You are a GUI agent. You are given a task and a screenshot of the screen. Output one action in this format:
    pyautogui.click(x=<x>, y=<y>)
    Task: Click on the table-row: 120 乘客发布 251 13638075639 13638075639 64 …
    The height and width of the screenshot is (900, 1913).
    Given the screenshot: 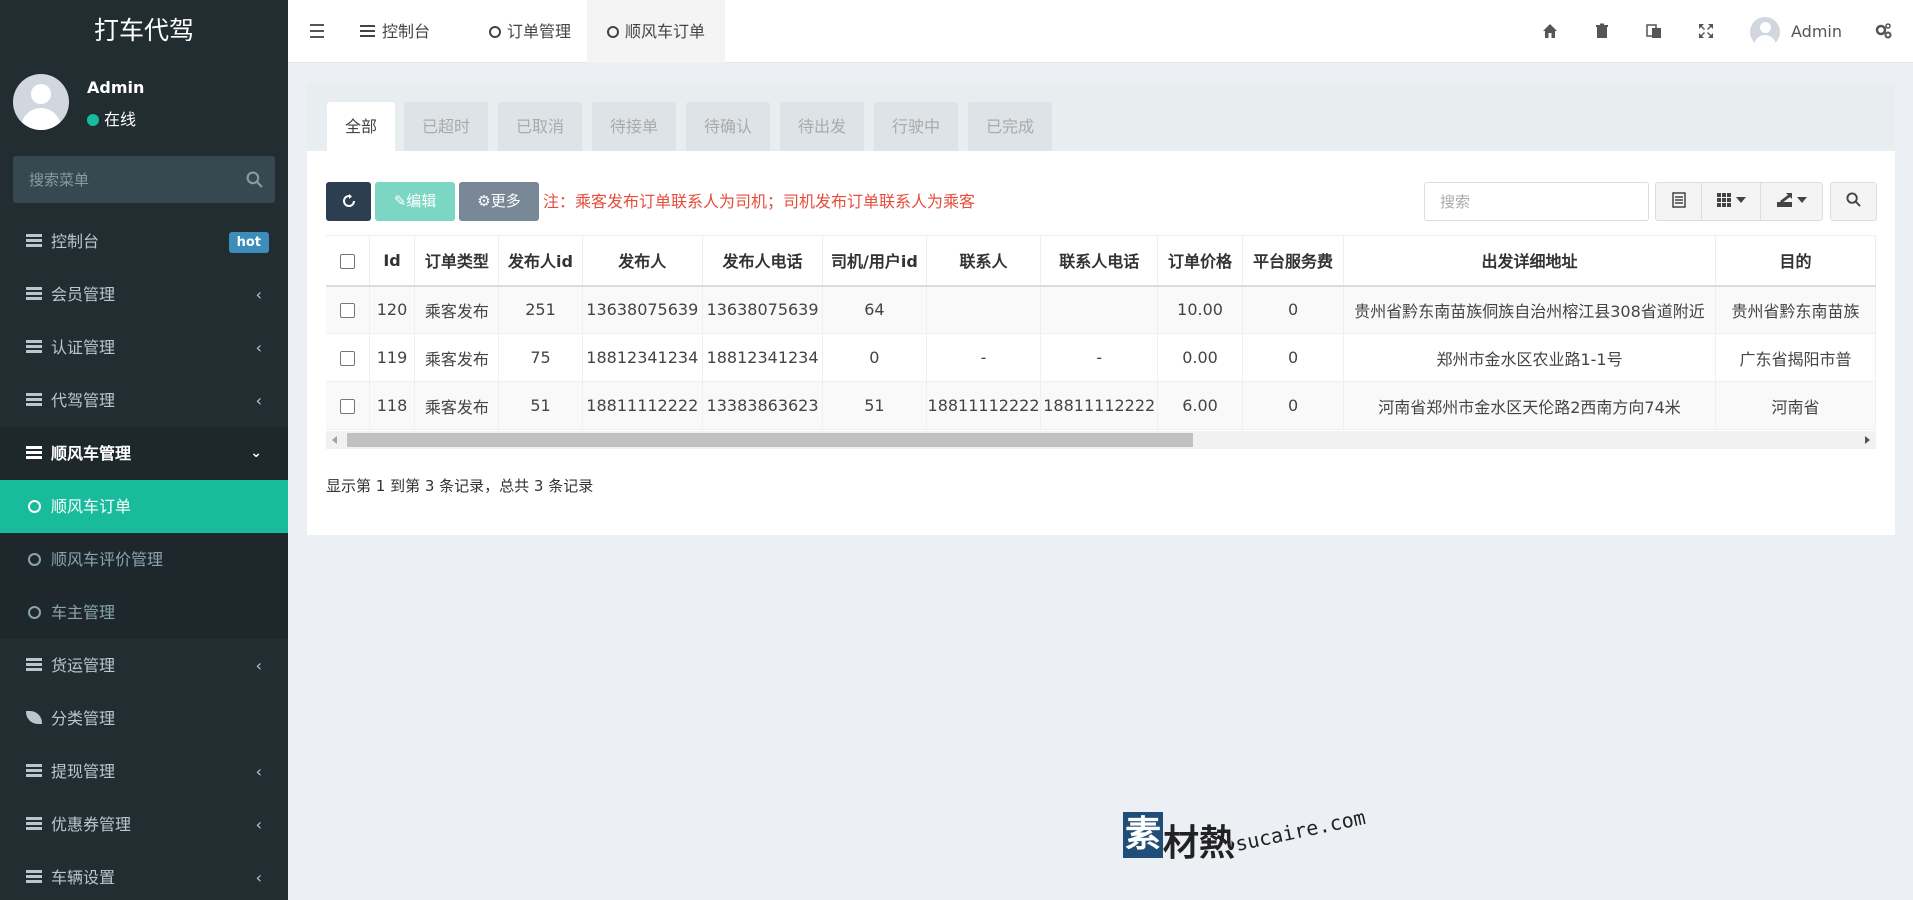 What is the action you would take?
    pyautogui.click(x=1101, y=309)
    